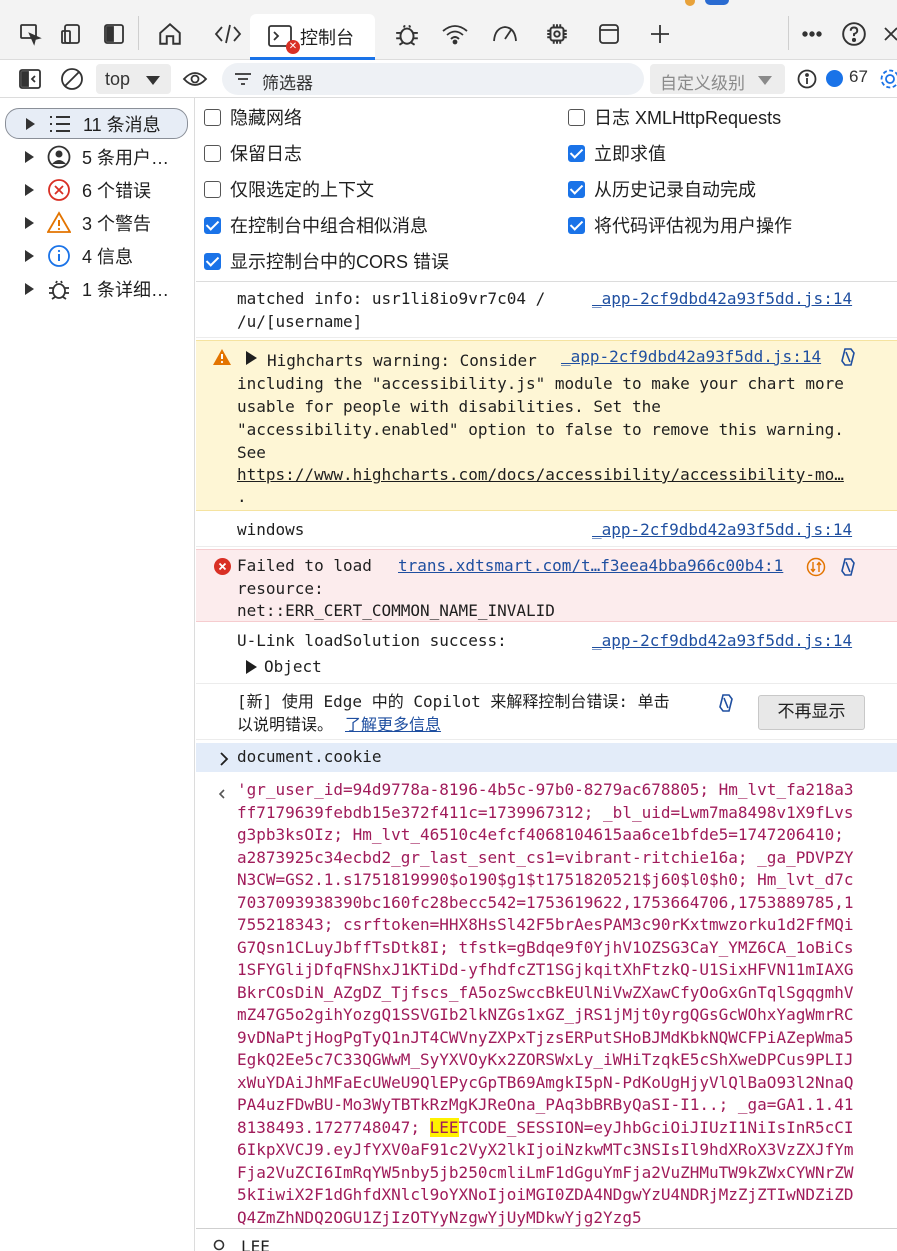 Image resolution: width=897 pixels, height=1251 pixels. Describe the element at coordinates (242, 496) in the screenshot. I see `message-text: .` at that location.